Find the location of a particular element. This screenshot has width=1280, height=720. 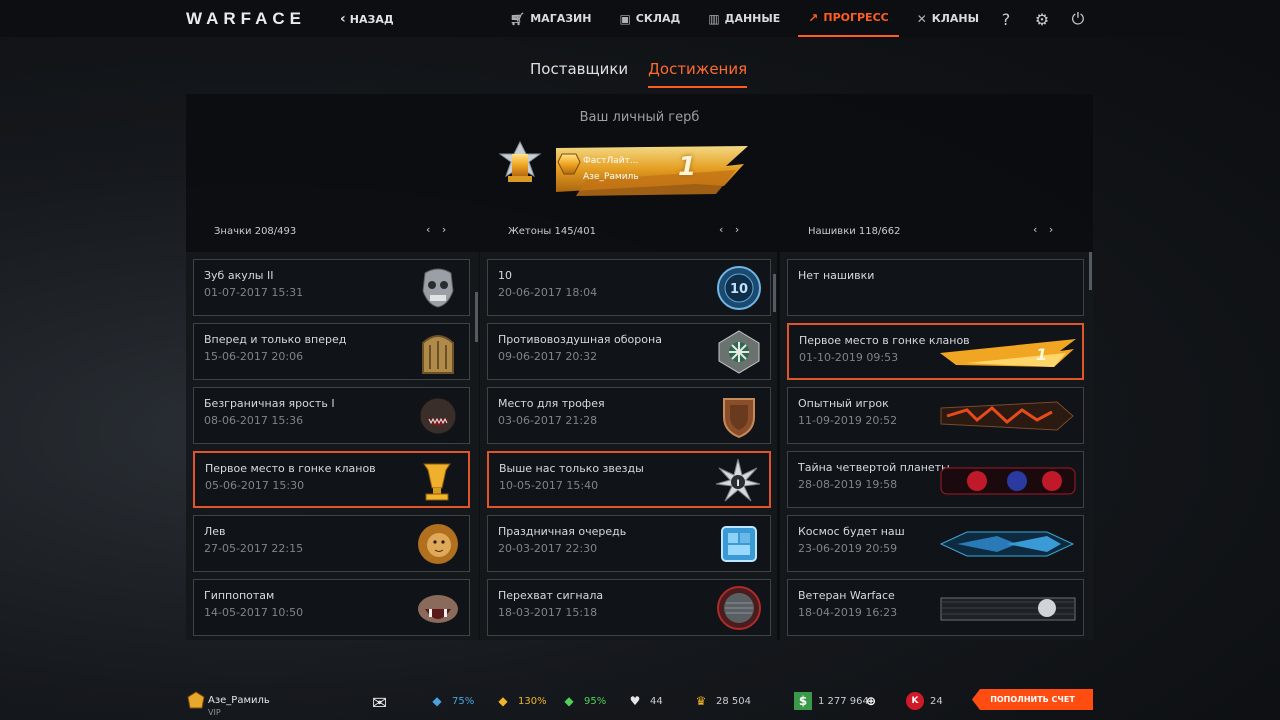

back-button: ‹ НАЗАД is located at coordinates (367, 19).